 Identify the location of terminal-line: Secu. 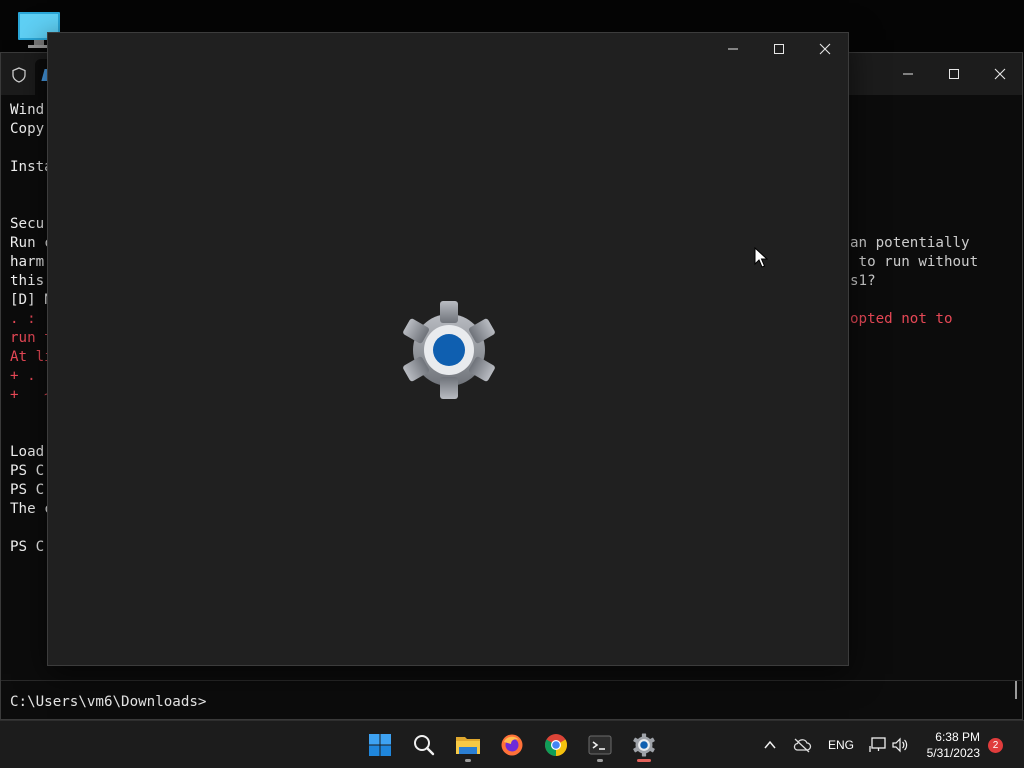
(27, 224).